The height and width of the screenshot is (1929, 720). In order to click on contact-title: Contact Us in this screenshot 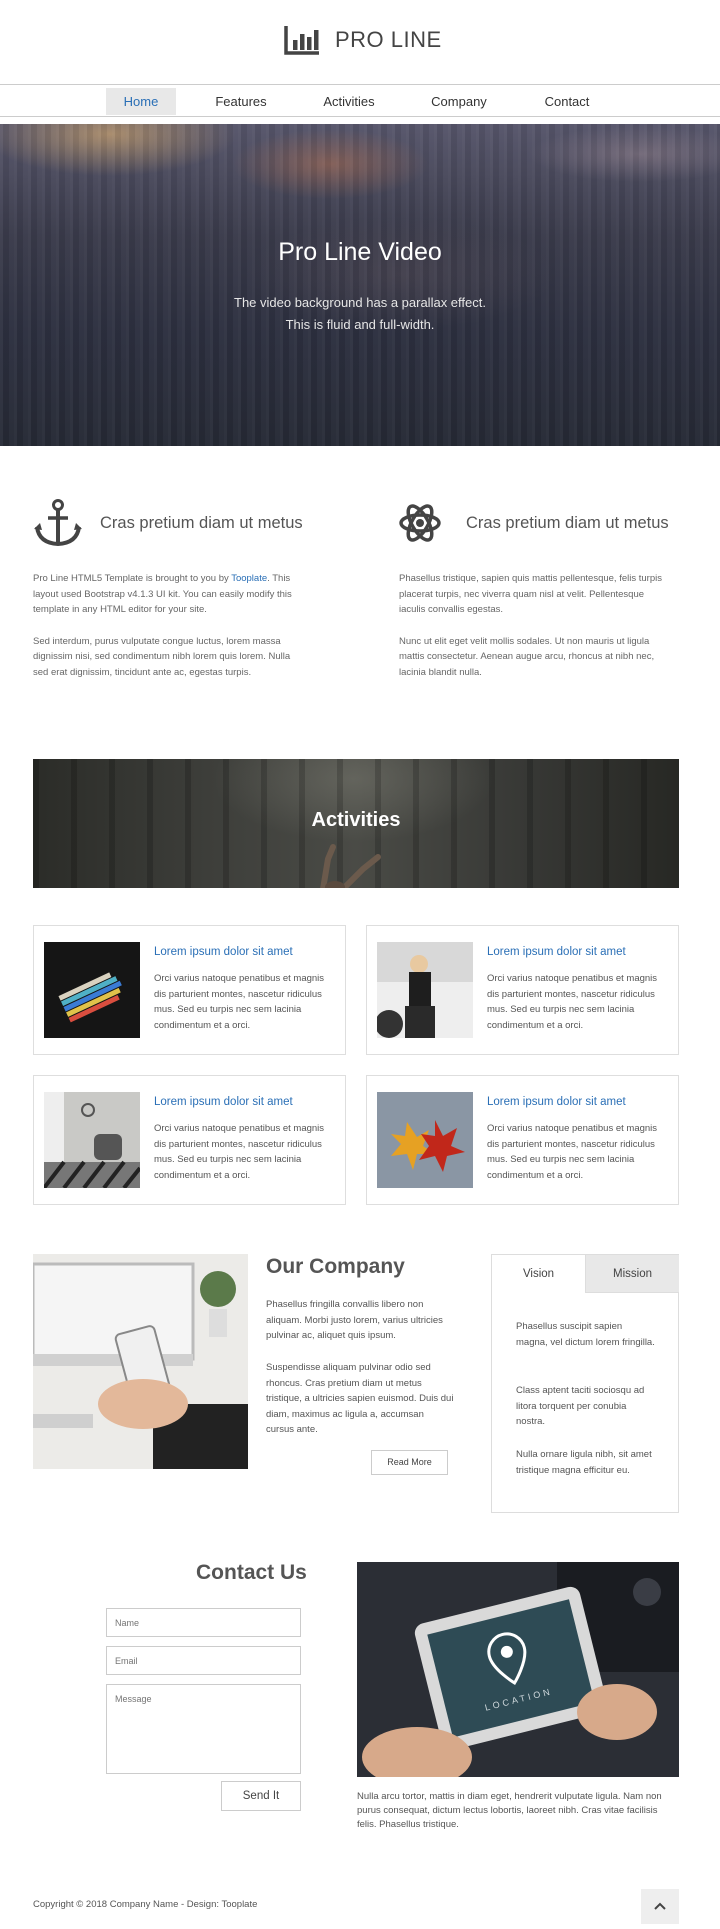, I will do `click(251, 1572)`.